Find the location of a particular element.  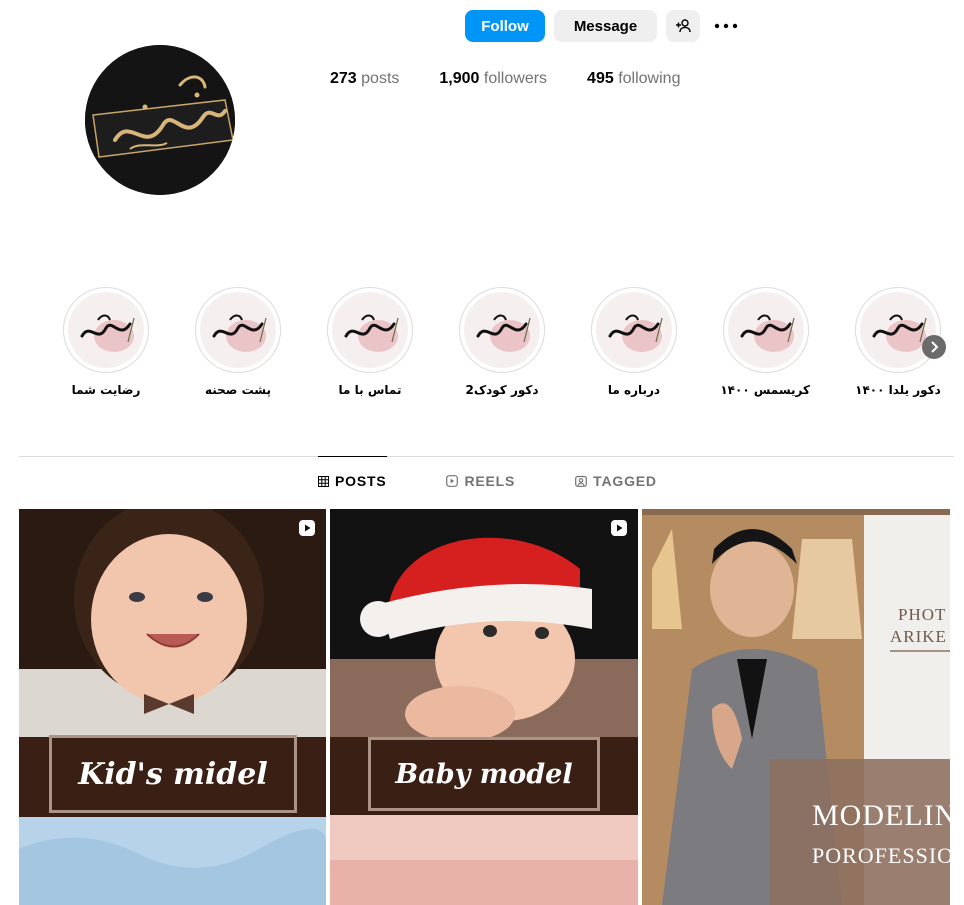

highlight-item: پشت صحنه is located at coordinates (238, 342).